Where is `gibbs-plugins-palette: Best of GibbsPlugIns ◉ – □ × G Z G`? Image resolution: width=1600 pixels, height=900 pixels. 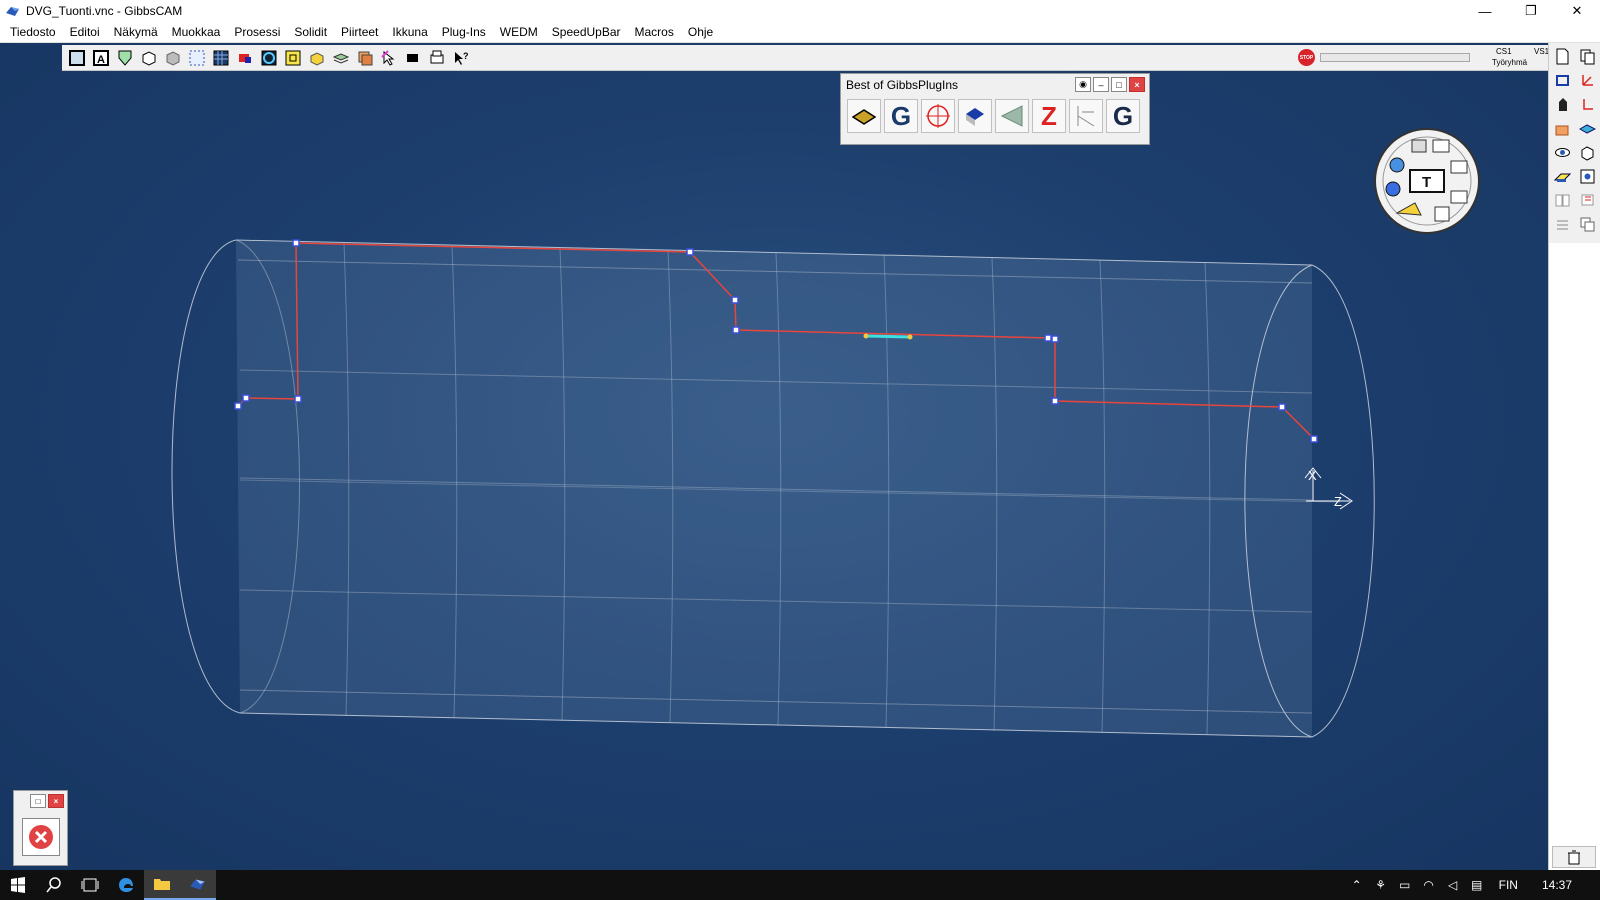 gibbs-plugins-palette: Best of GibbsPlugIns ◉ – □ × G Z G is located at coordinates (995, 109).